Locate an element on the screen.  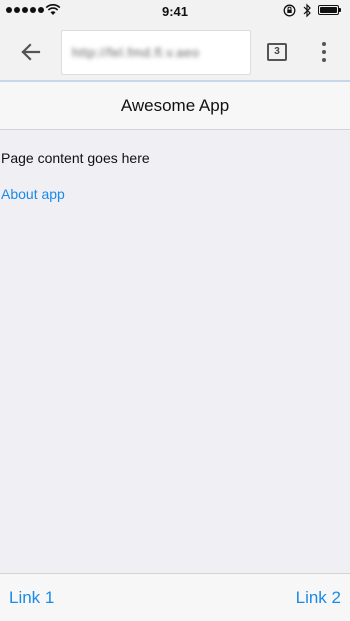
url-text: http://fel.fmd.fl.v.aeo is located at coordinates (136, 52).